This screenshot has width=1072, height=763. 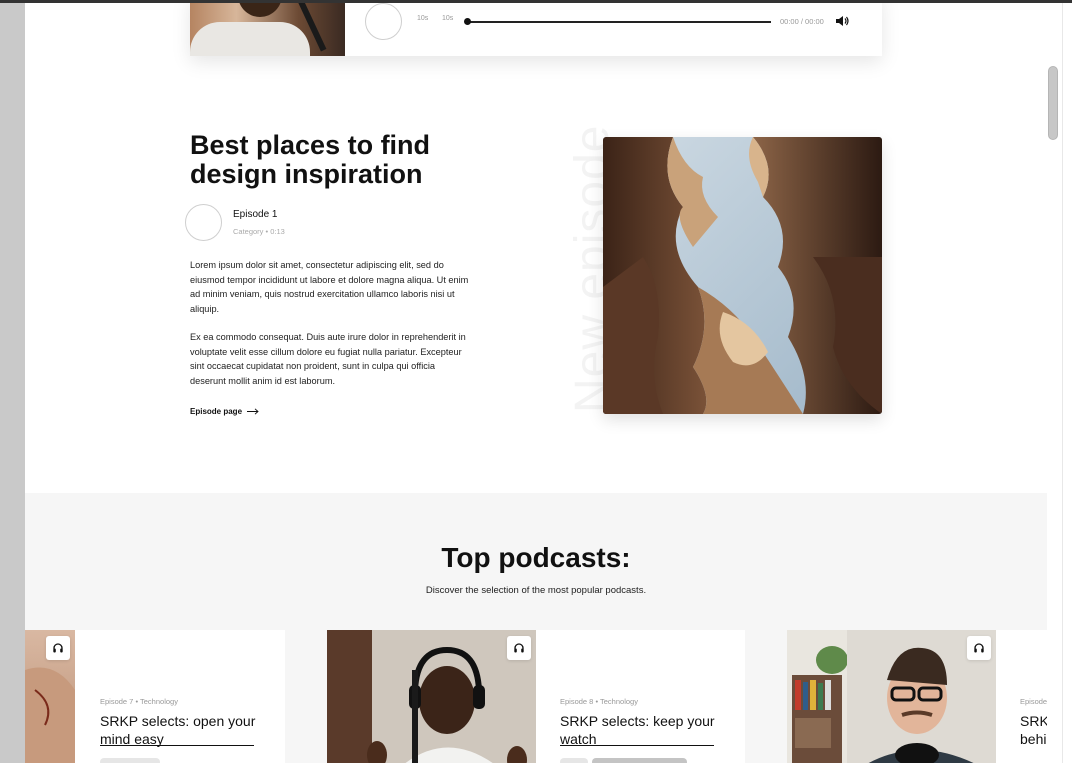 I want to click on host-avatar, so click(x=203, y=222).